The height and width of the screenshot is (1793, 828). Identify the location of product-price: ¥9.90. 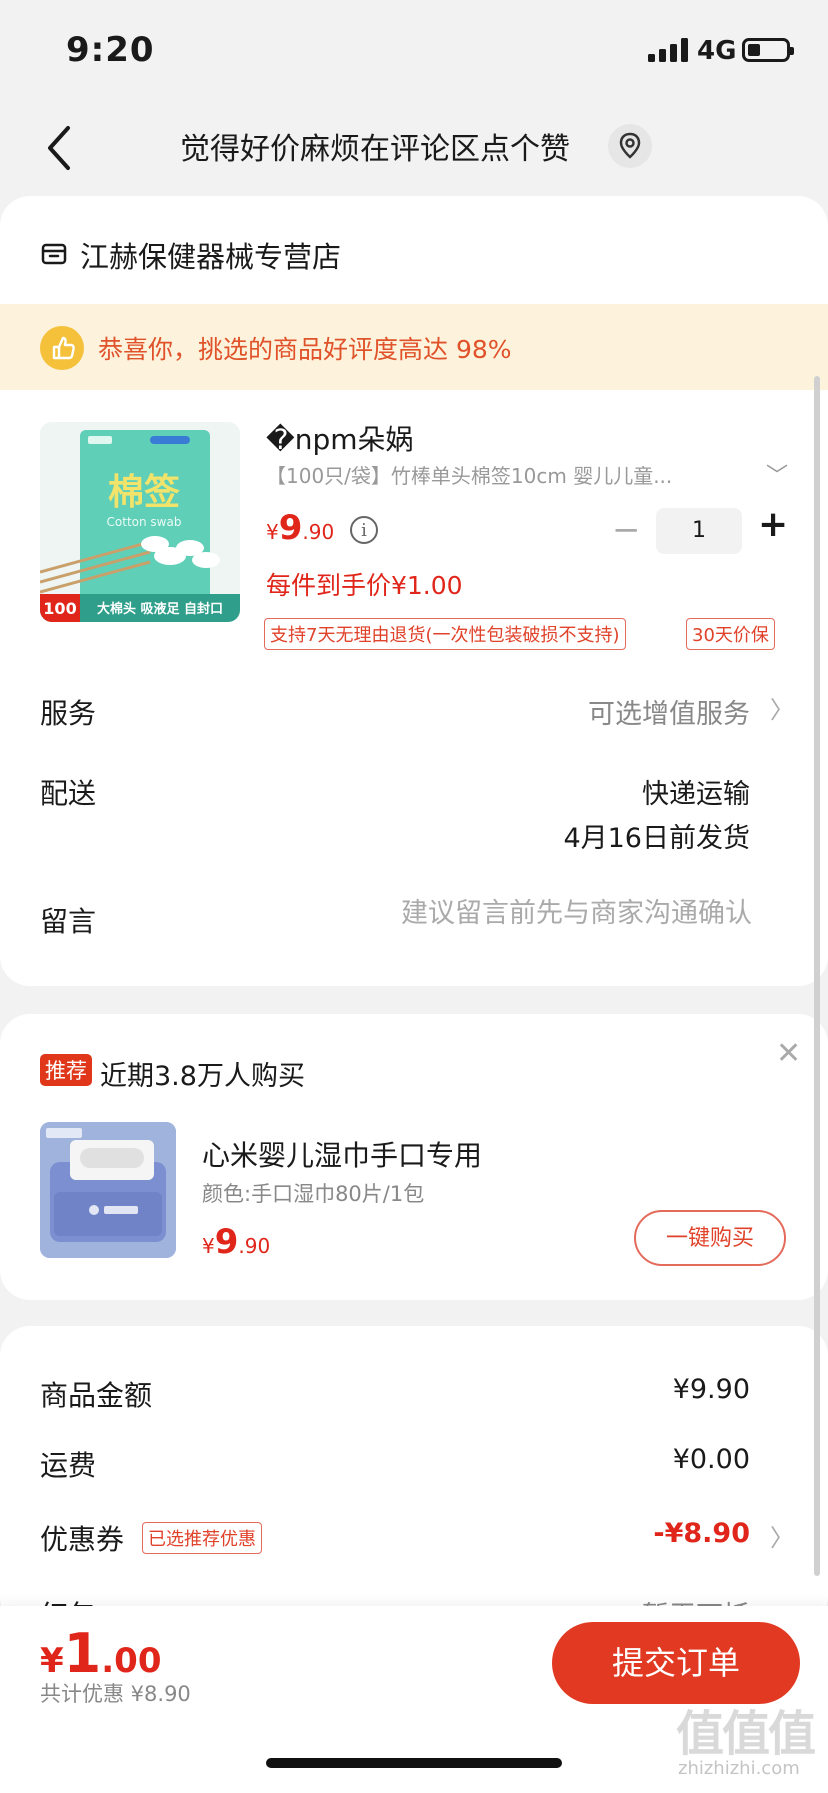
(300, 528).